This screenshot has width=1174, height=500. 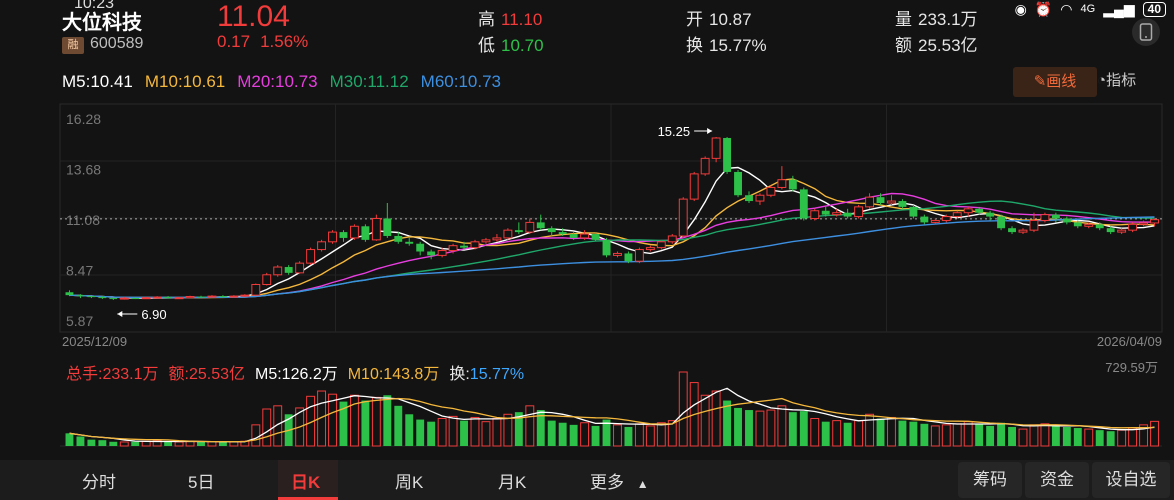 I want to click on margin-badge: 融, so click(x=73, y=45).